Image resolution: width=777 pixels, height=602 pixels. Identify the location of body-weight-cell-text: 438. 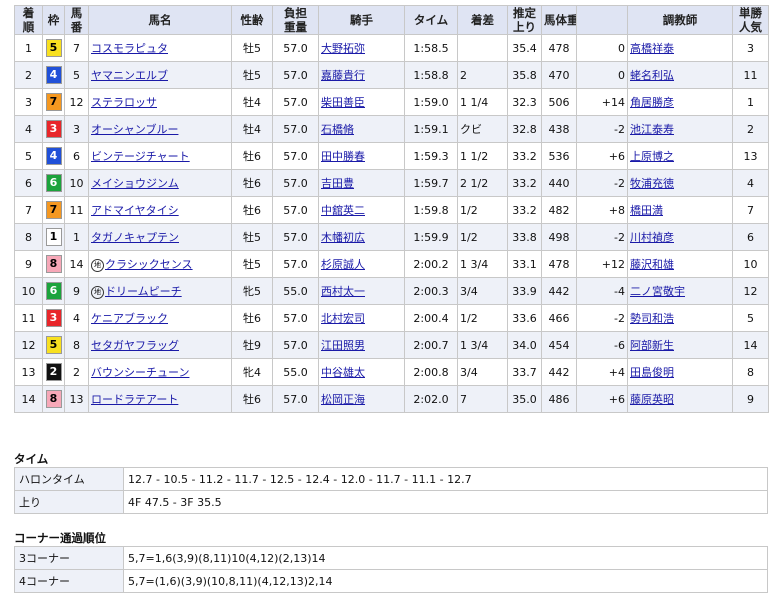
(559, 129).